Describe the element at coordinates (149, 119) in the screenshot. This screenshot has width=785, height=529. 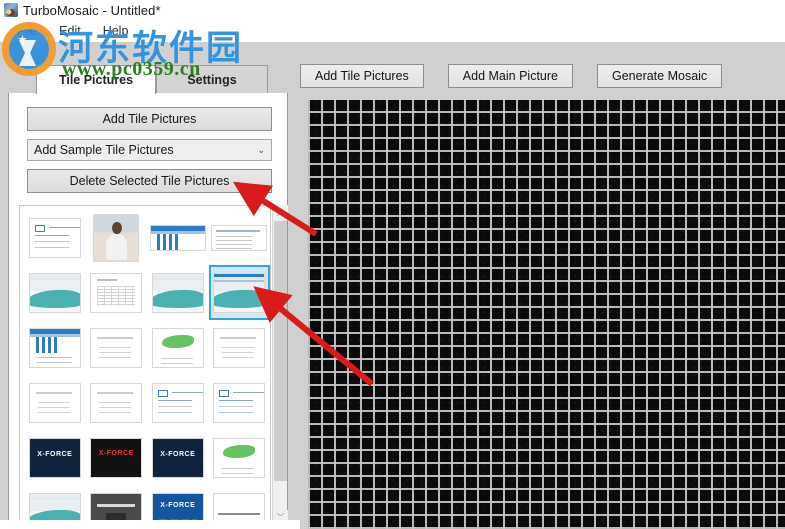
I see `add-tile-pictures-button: Add Tile Pictures` at that location.